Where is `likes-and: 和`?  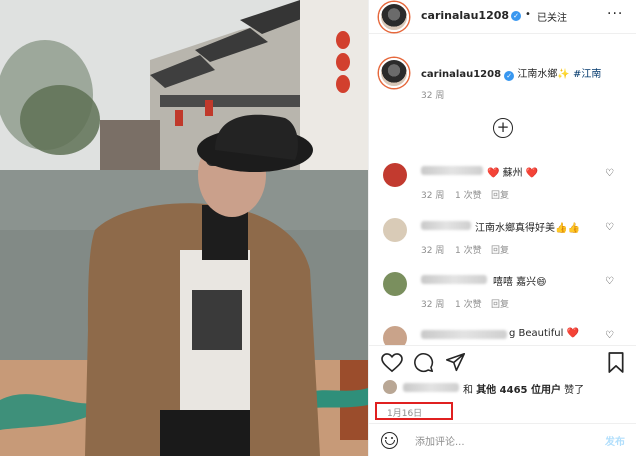 likes-and: 和 is located at coordinates (468, 390).